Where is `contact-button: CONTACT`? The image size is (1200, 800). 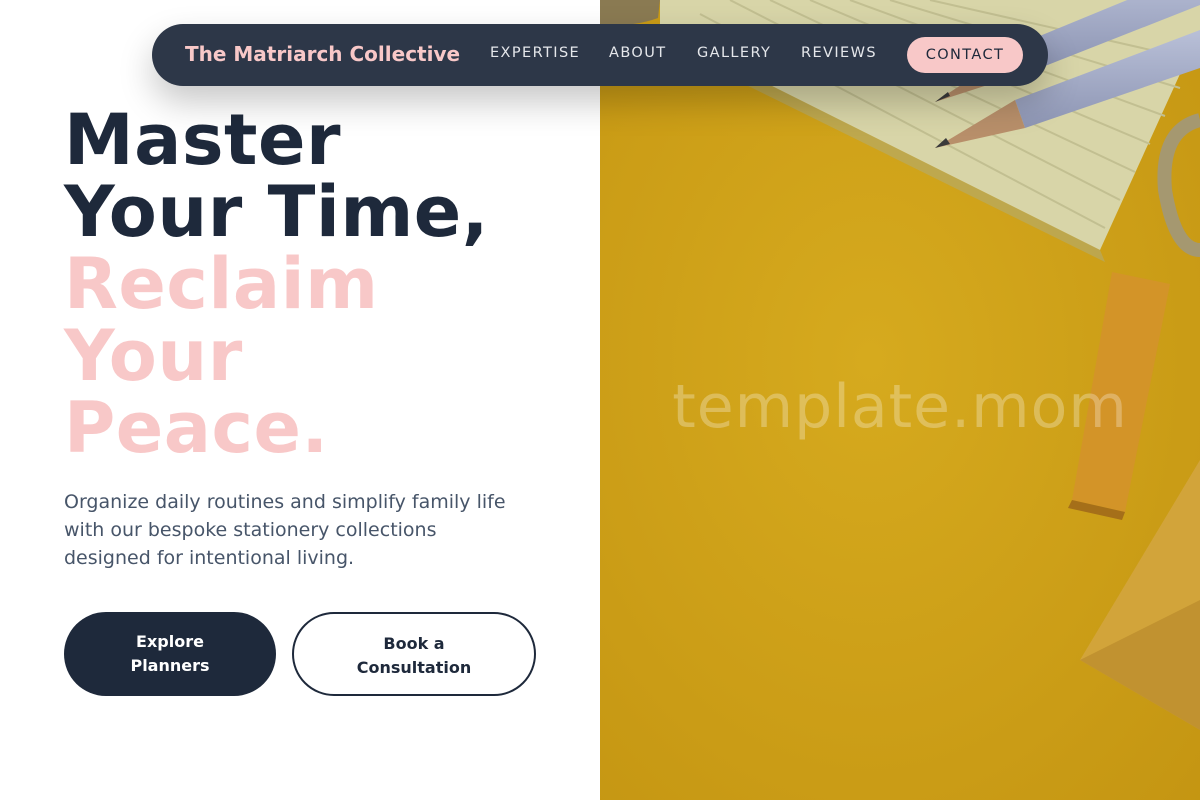
contact-button: CONTACT is located at coordinates (965, 55).